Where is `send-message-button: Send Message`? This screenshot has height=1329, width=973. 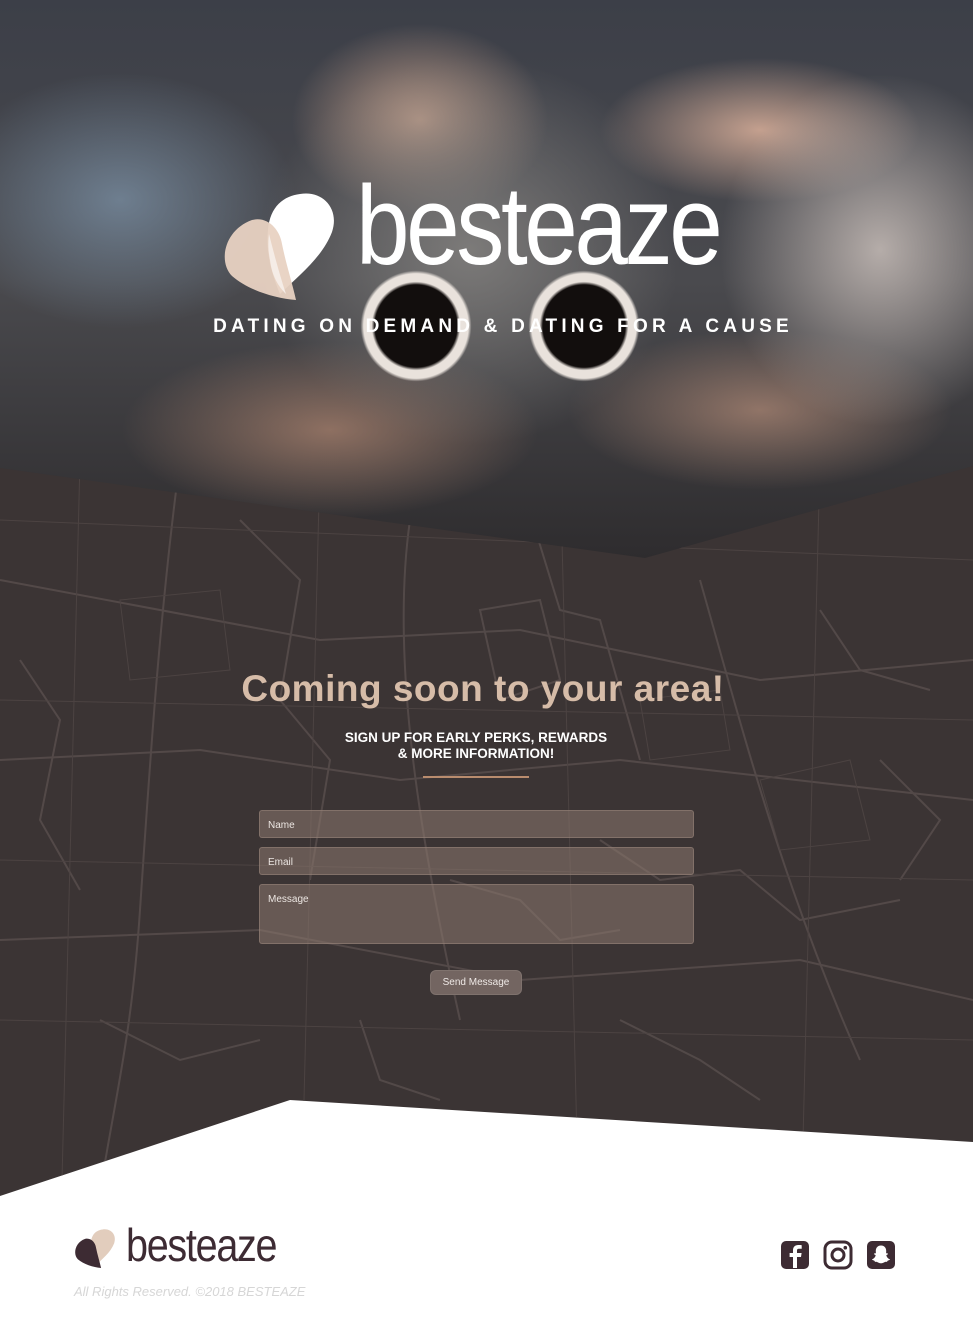
send-message-button: Send Message is located at coordinates (476, 982).